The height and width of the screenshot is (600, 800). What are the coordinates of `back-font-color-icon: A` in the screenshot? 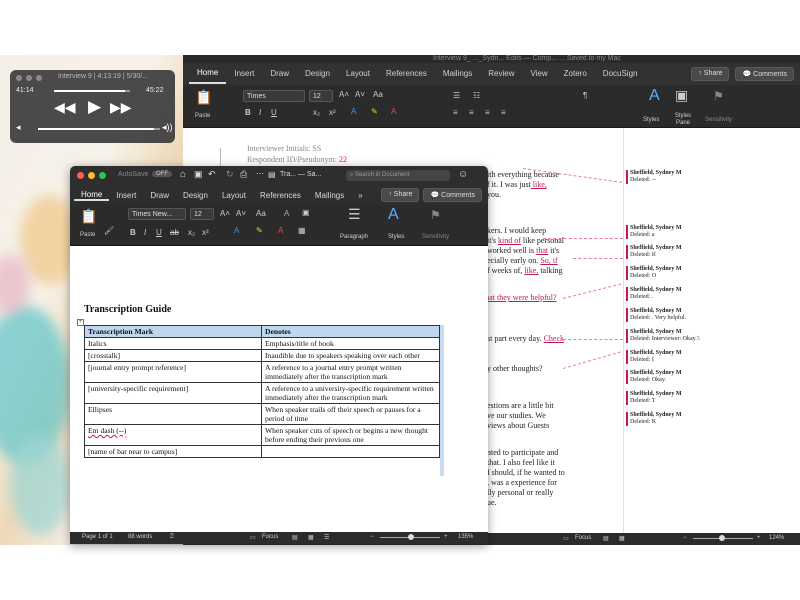 It's located at (393, 111).